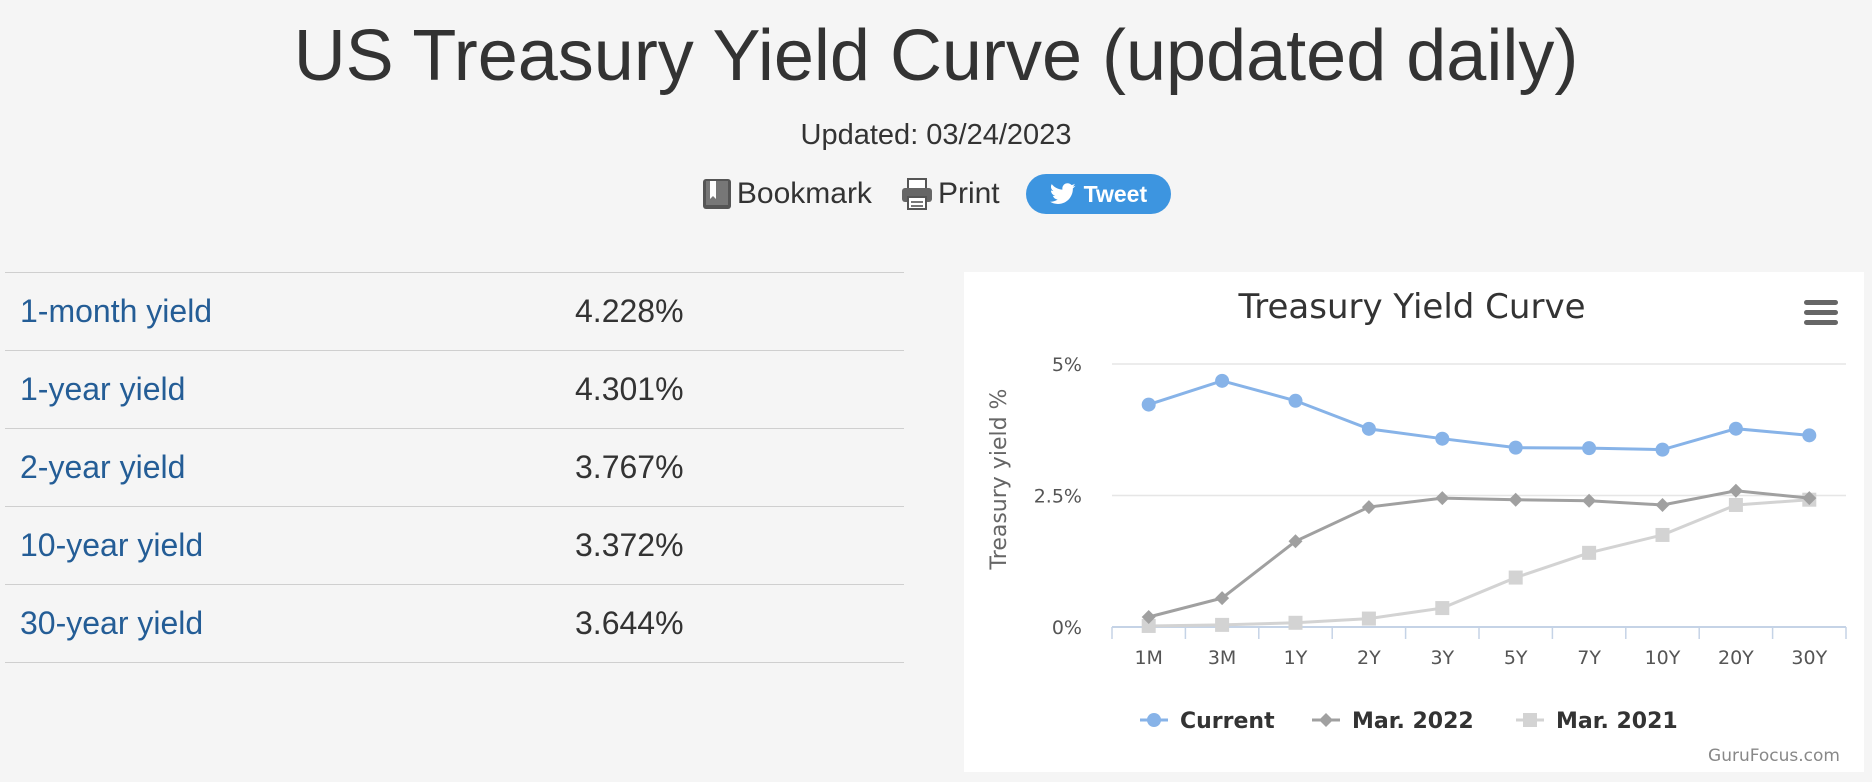  What do you see at coordinates (1479, 647) in the screenshot?
I see `x-axis: 1M 3M 1Y 2Y 3Y 5Y 7Y 10Y 20Y 30Y` at bounding box center [1479, 647].